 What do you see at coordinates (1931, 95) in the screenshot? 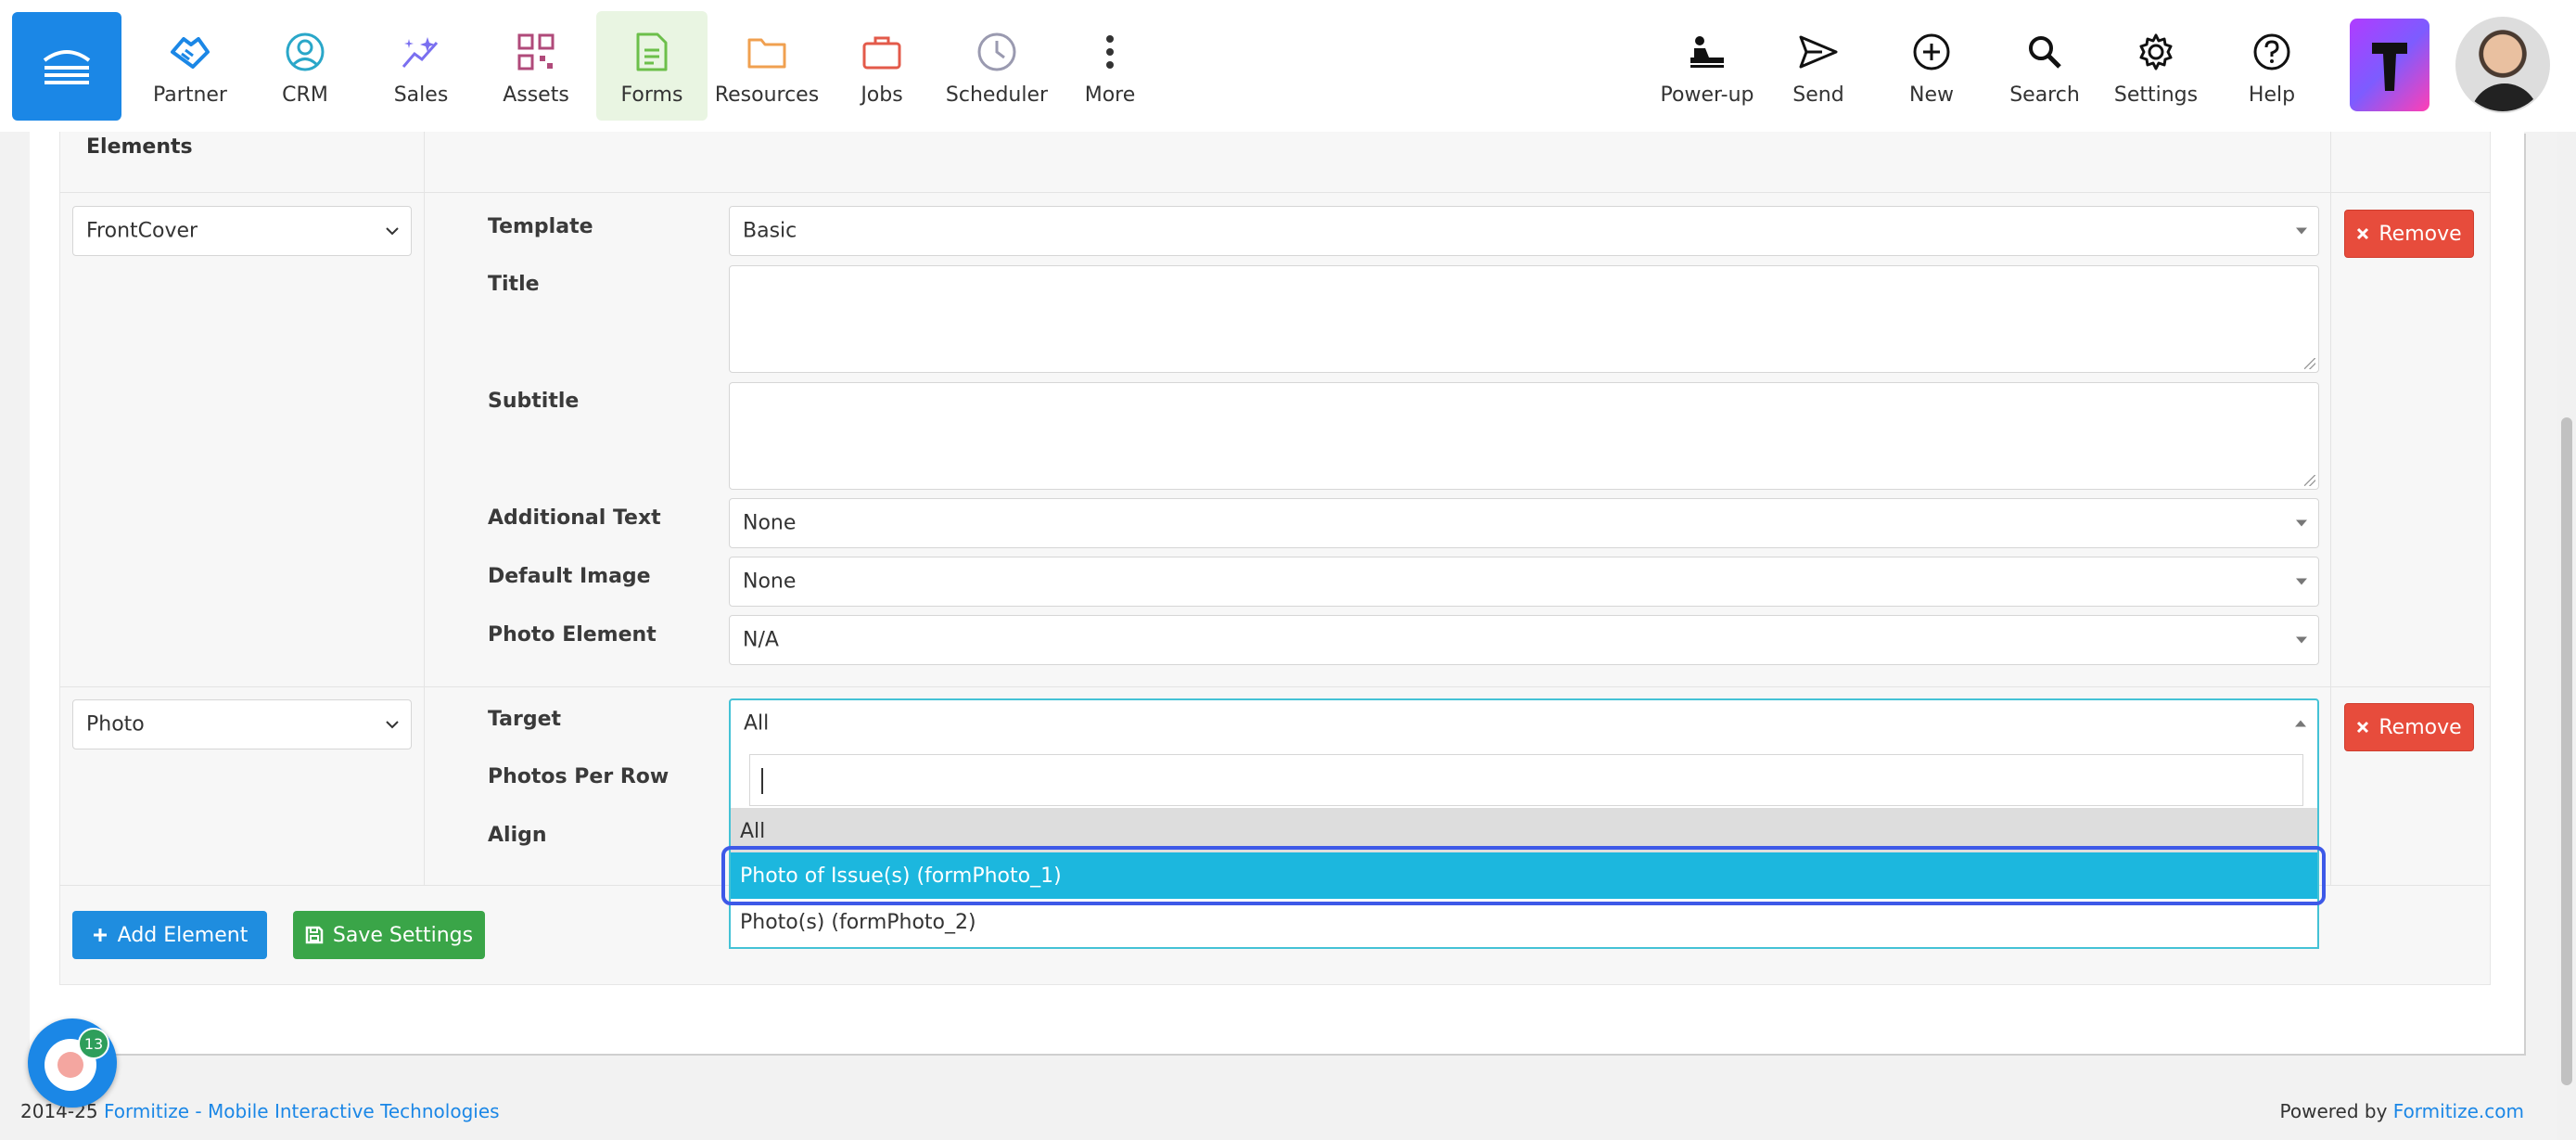
I see `nav-label: New` at bounding box center [1931, 95].